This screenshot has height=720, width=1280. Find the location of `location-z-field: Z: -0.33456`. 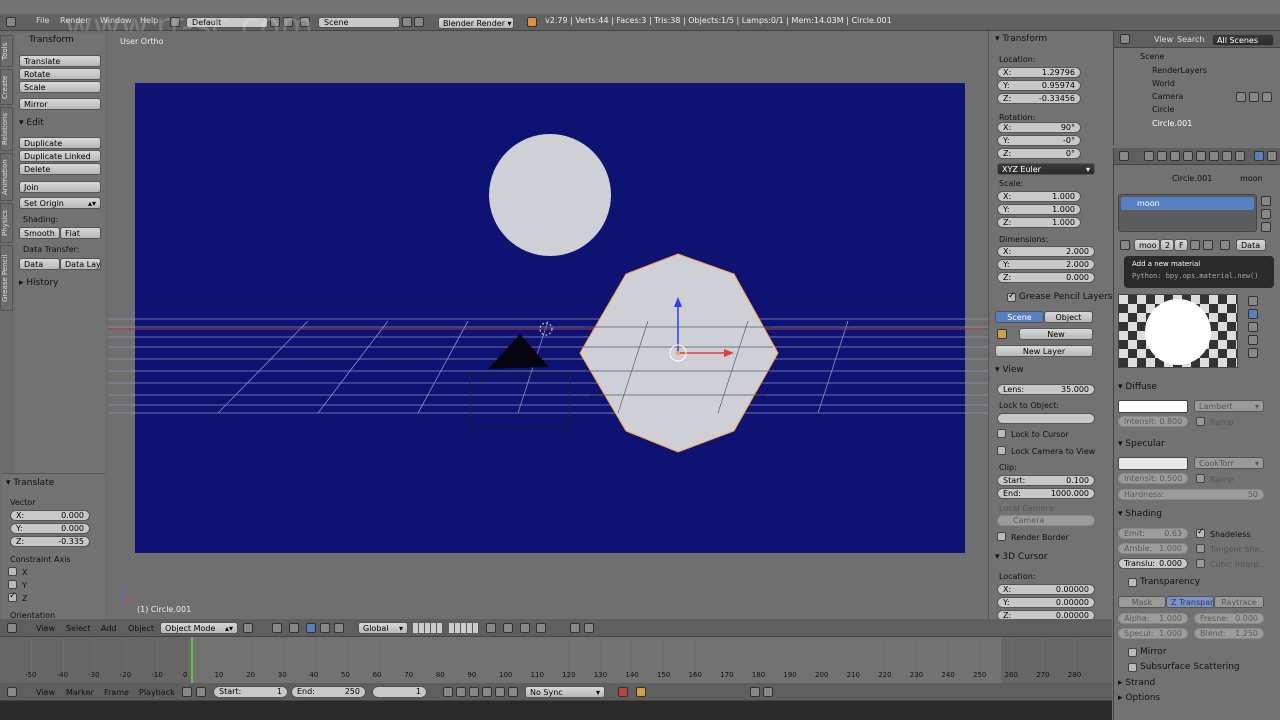

location-z-field: Z: -0.33456 is located at coordinates (1039, 98).